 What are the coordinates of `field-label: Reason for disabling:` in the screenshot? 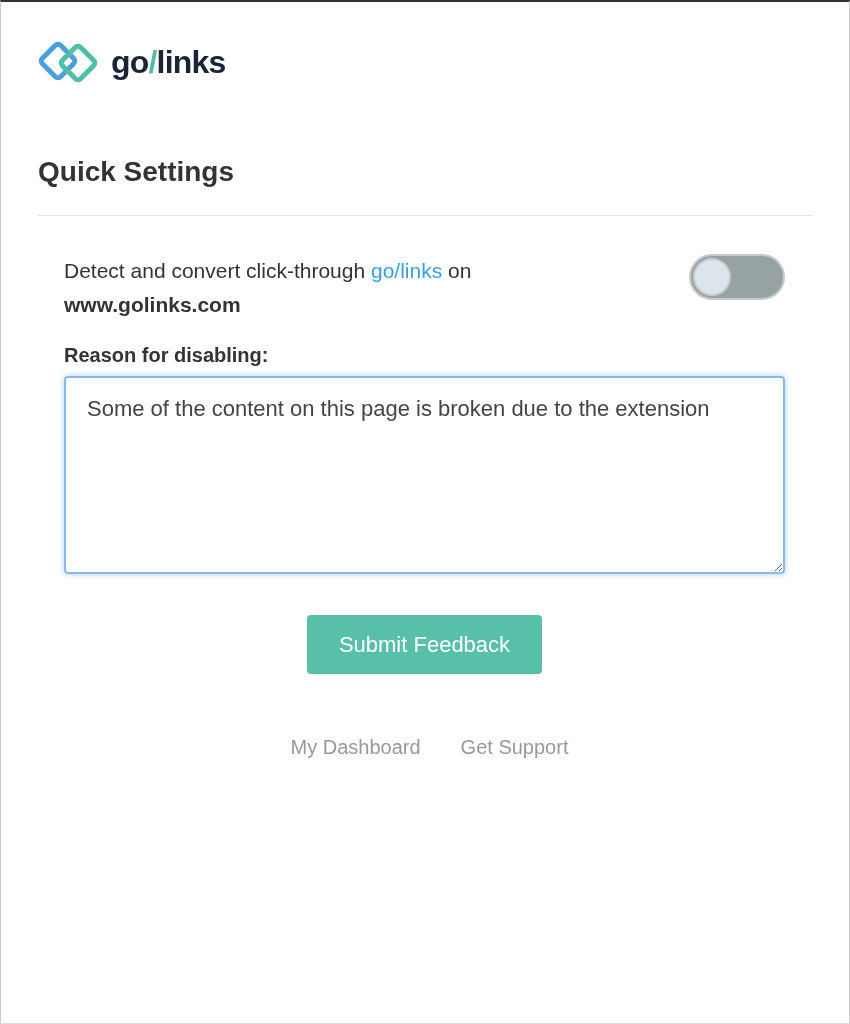 It's located at (167, 355).